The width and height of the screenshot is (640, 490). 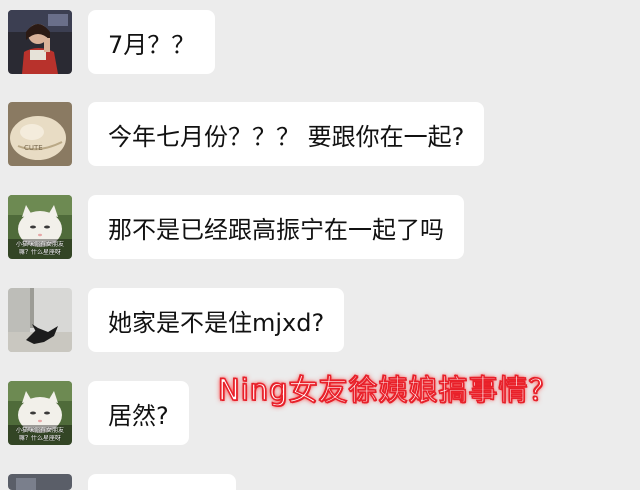 I want to click on message-bubble: 今年七月份？？？ 要跟你在一起?, so click(x=286, y=134).